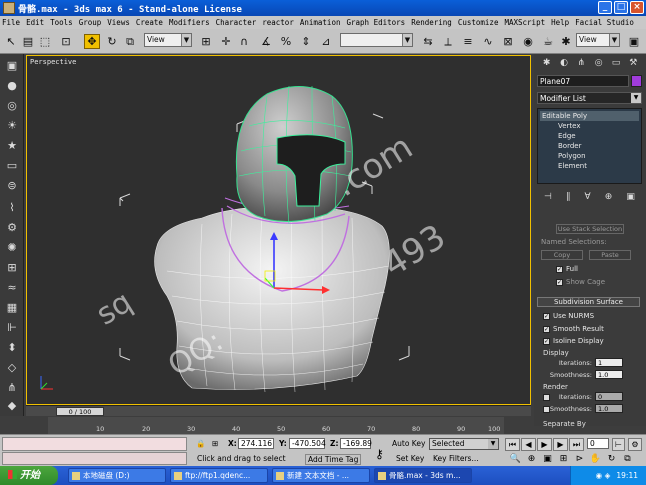  What do you see at coordinates (573, 341) in the screenshot?
I see `isoline-display-checkbox: ✓ Isoline Display` at bounding box center [573, 341].